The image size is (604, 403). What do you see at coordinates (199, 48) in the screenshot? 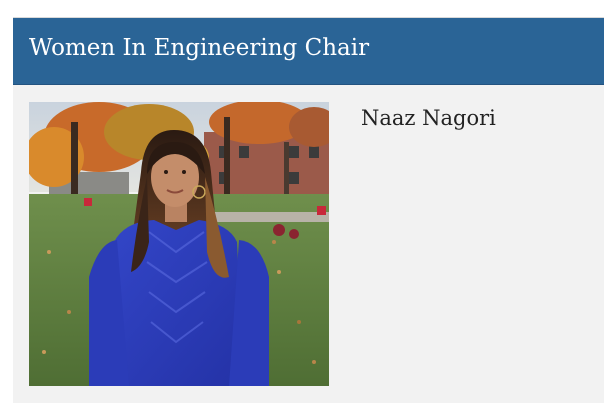
I see `card-title: Women In Engineering Chair` at bounding box center [199, 48].